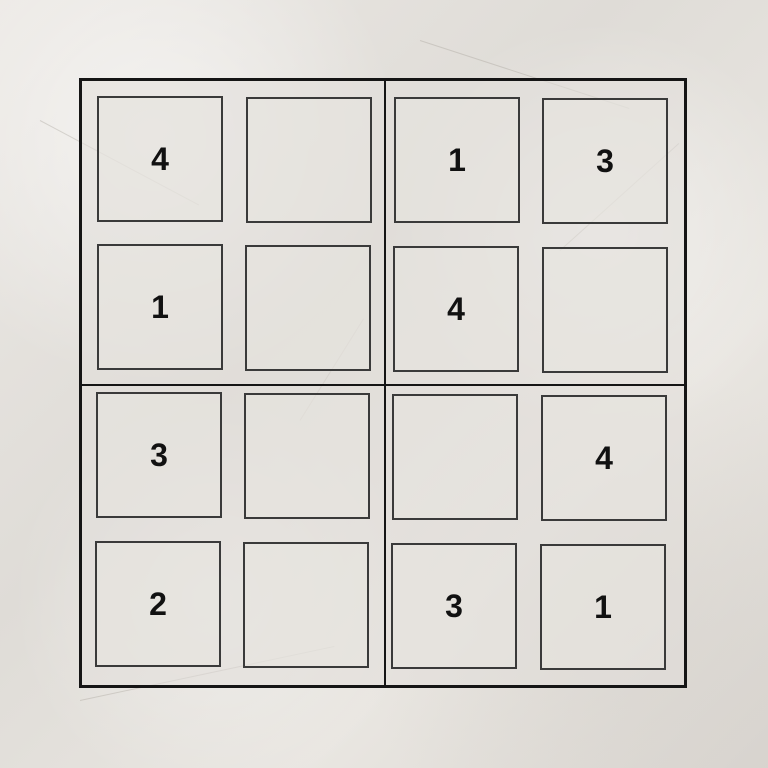 Image resolution: width=768 pixels, height=768 pixels. I want to click on cell-r1-c4: 3, so click(605, 161).